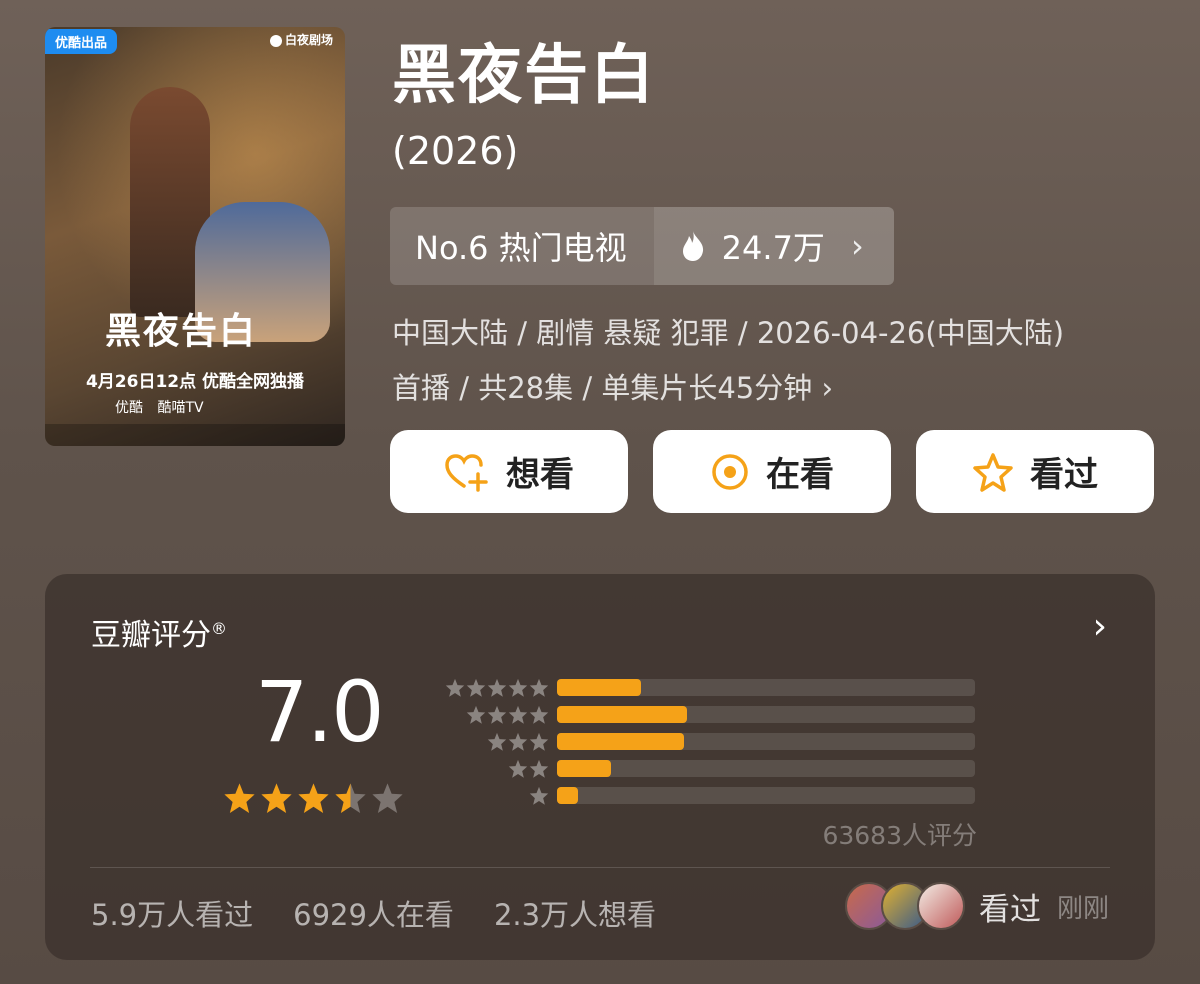 The height and width of the screenshot is (984, 1200). I want to click on target-icon, so click(730, 471).